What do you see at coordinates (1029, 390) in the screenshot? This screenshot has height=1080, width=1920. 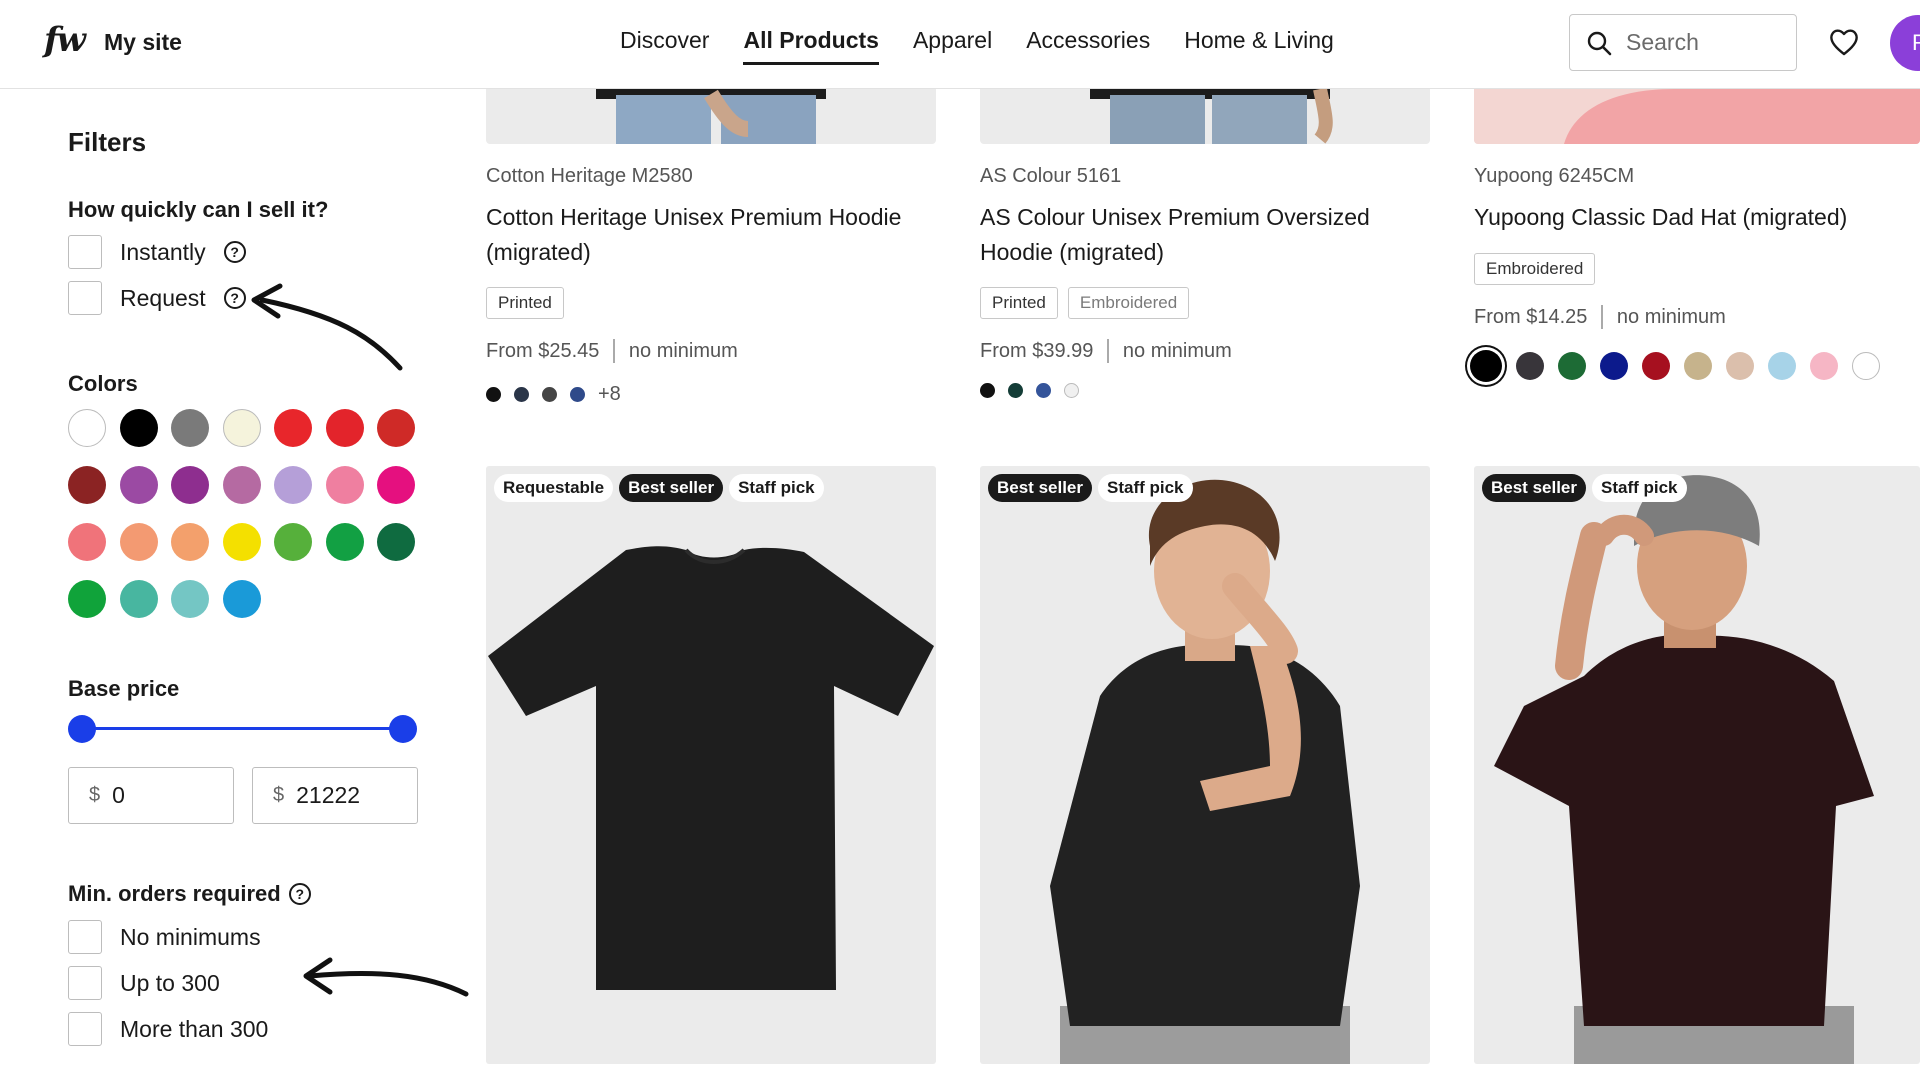 I see `product-color-dots` at bounding box center [1029, 390].